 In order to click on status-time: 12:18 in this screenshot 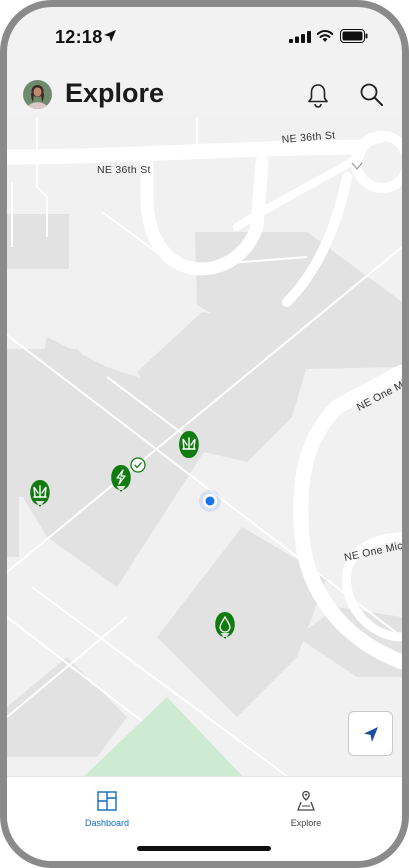, I will do `click(79, 37)`.